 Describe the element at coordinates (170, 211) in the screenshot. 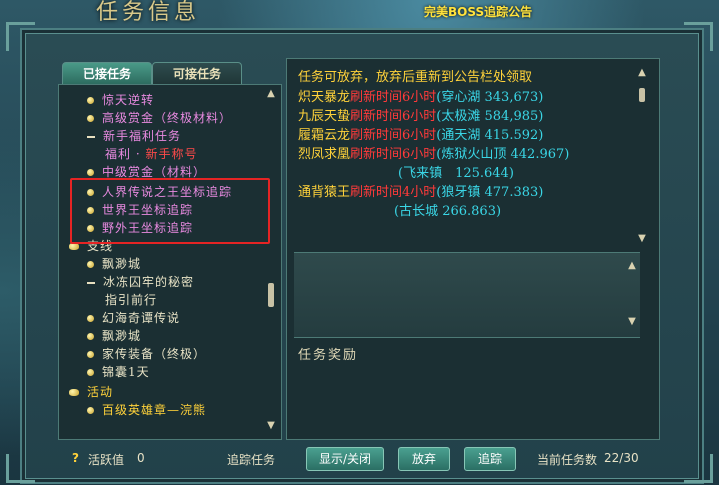

I see `highlight-box` at that location.